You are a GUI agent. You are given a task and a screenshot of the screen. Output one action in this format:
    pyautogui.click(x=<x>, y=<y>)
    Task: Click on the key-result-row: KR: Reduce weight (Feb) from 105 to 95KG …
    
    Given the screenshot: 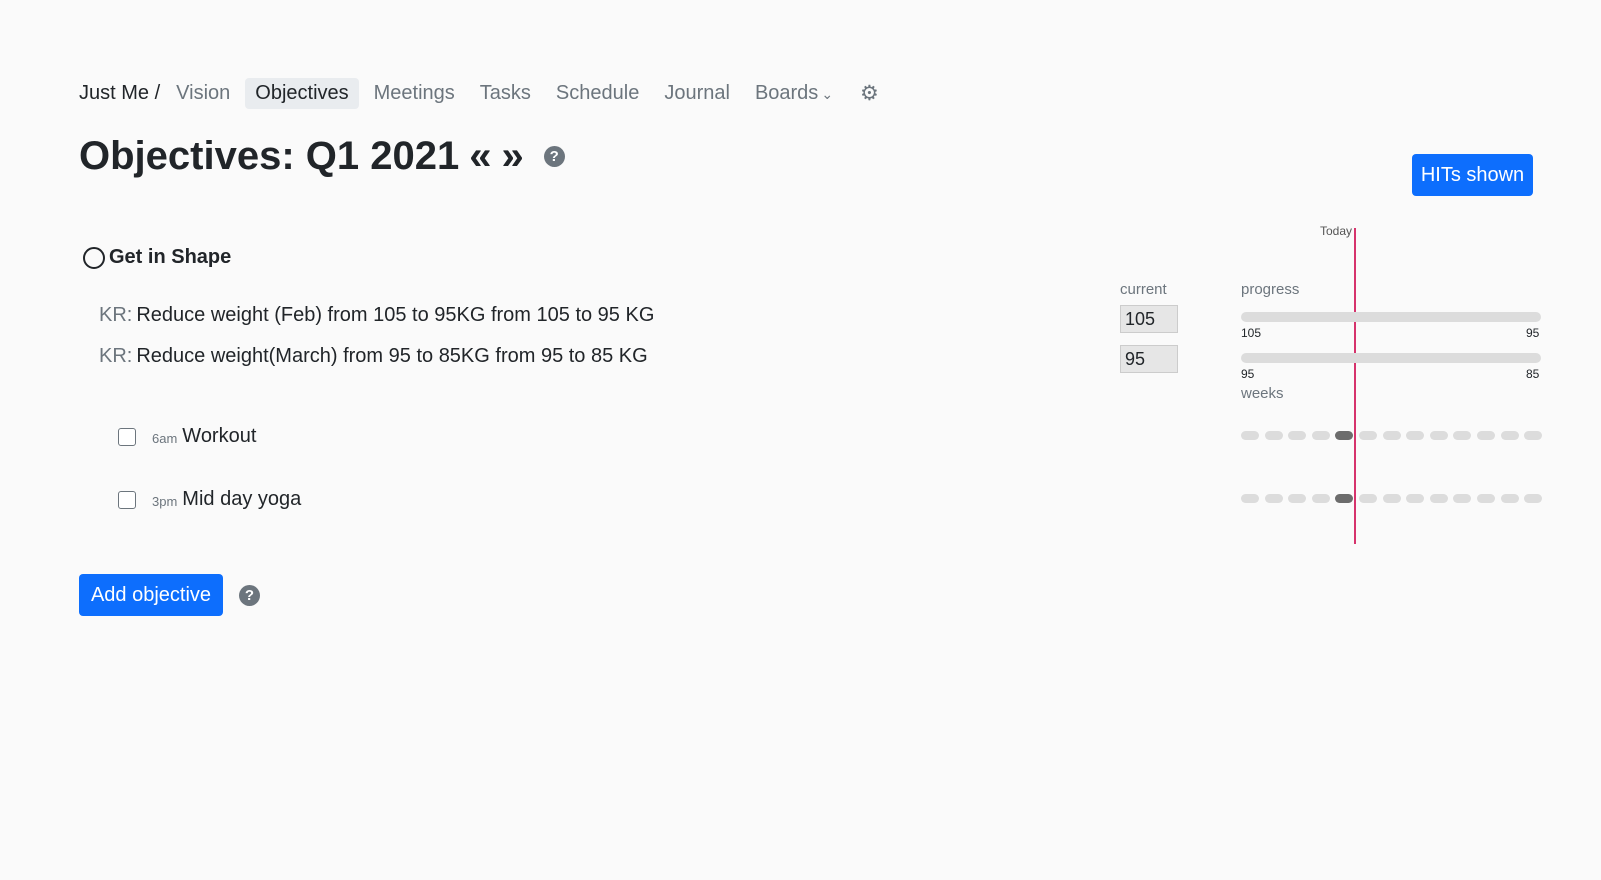 What is the action you would take?
    pyautogui.click(x=376, y=315)
    